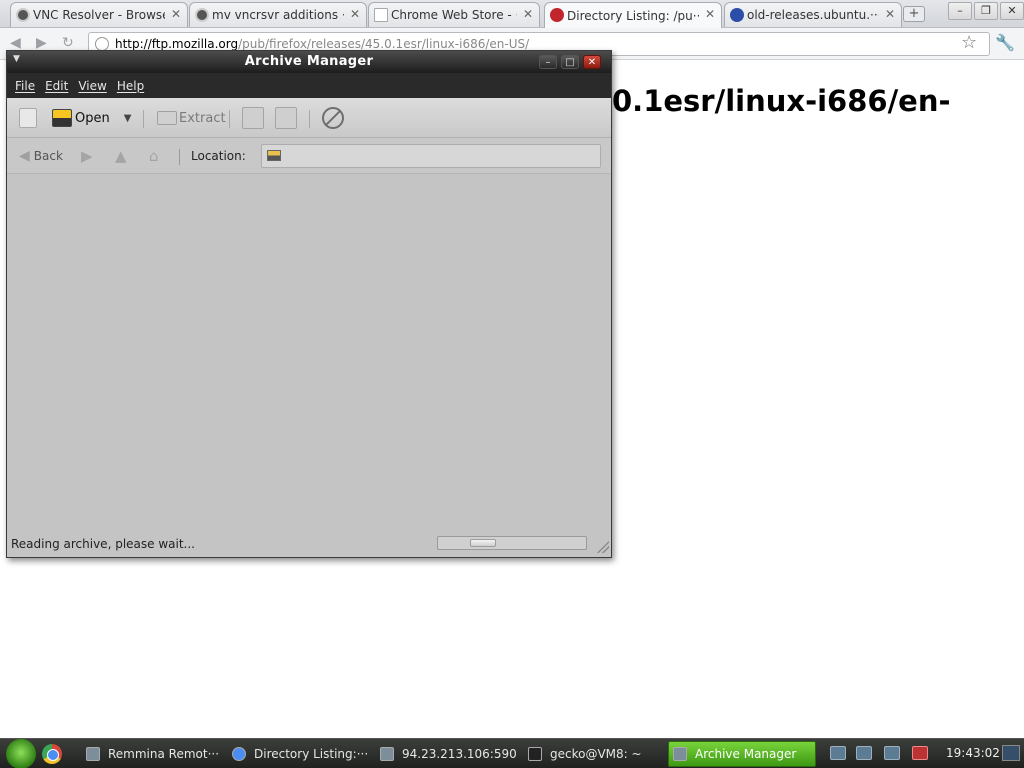  I want to click on page-icon, so click(381, 15).